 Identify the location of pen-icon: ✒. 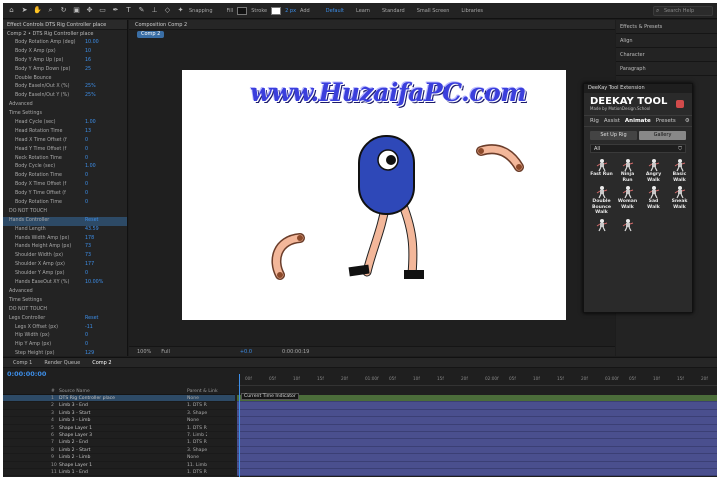
(115, 10).